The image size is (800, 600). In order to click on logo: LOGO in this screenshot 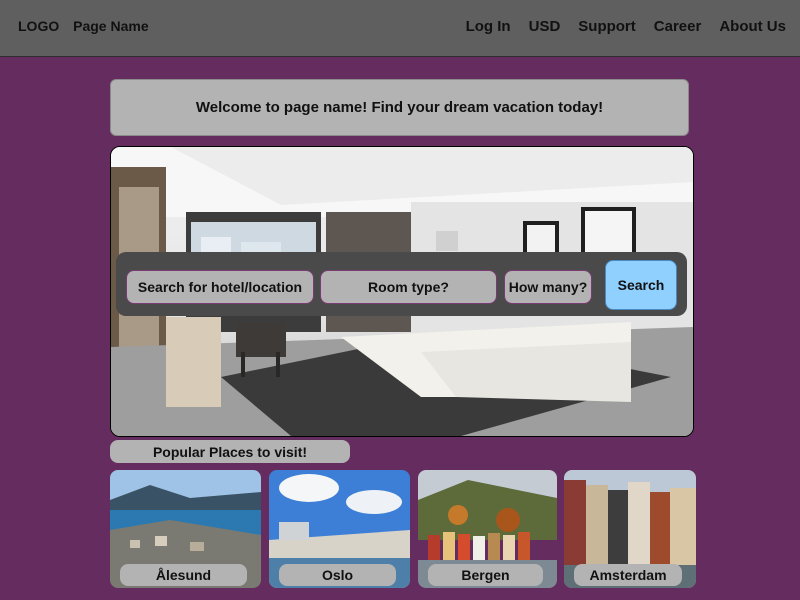, I will do `click(39, 26)`.